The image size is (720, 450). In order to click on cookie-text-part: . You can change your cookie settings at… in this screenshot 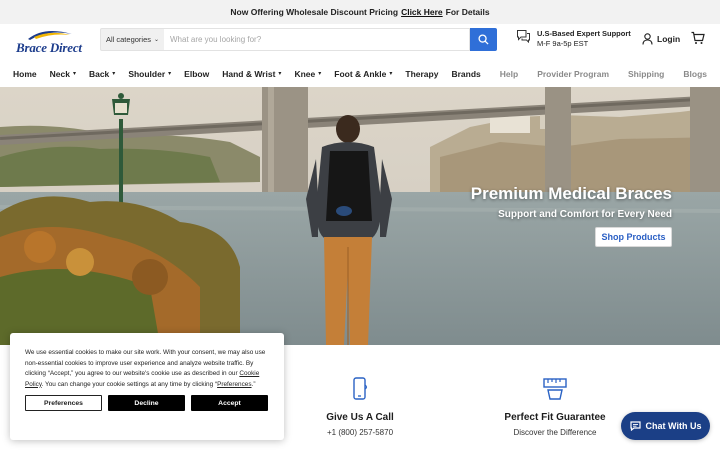, I will do `click(129, 384)`.